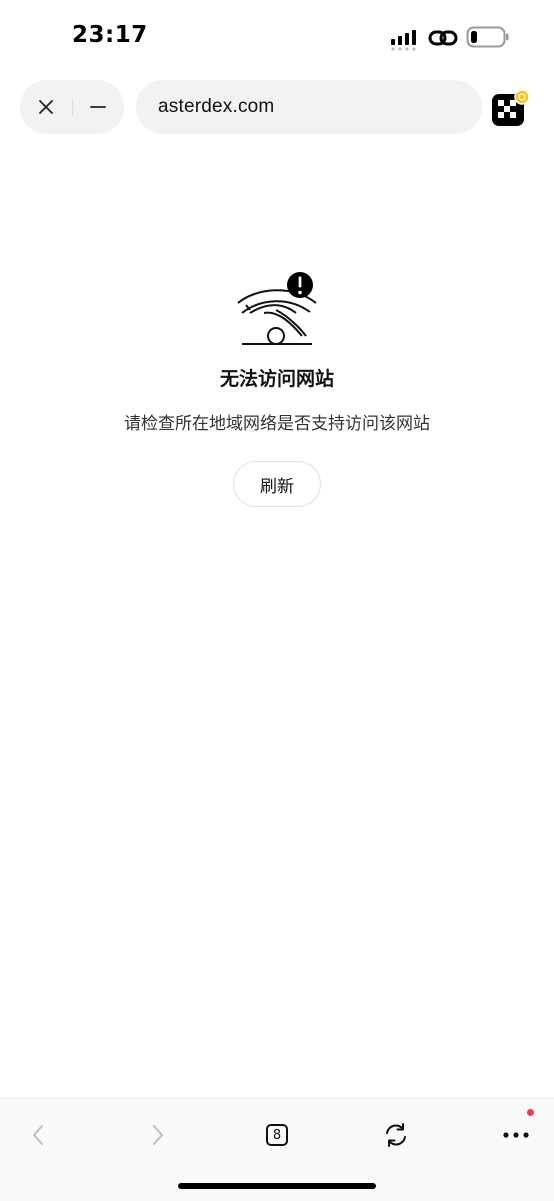  I want to click on signal-icon, so click(406, 39).